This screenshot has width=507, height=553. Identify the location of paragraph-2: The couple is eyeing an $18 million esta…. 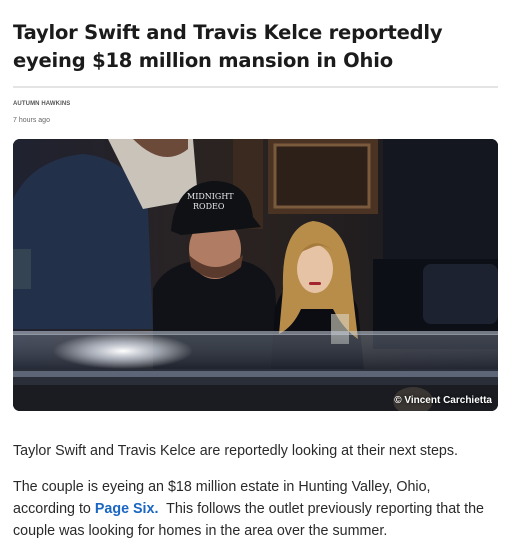
(254, 509).